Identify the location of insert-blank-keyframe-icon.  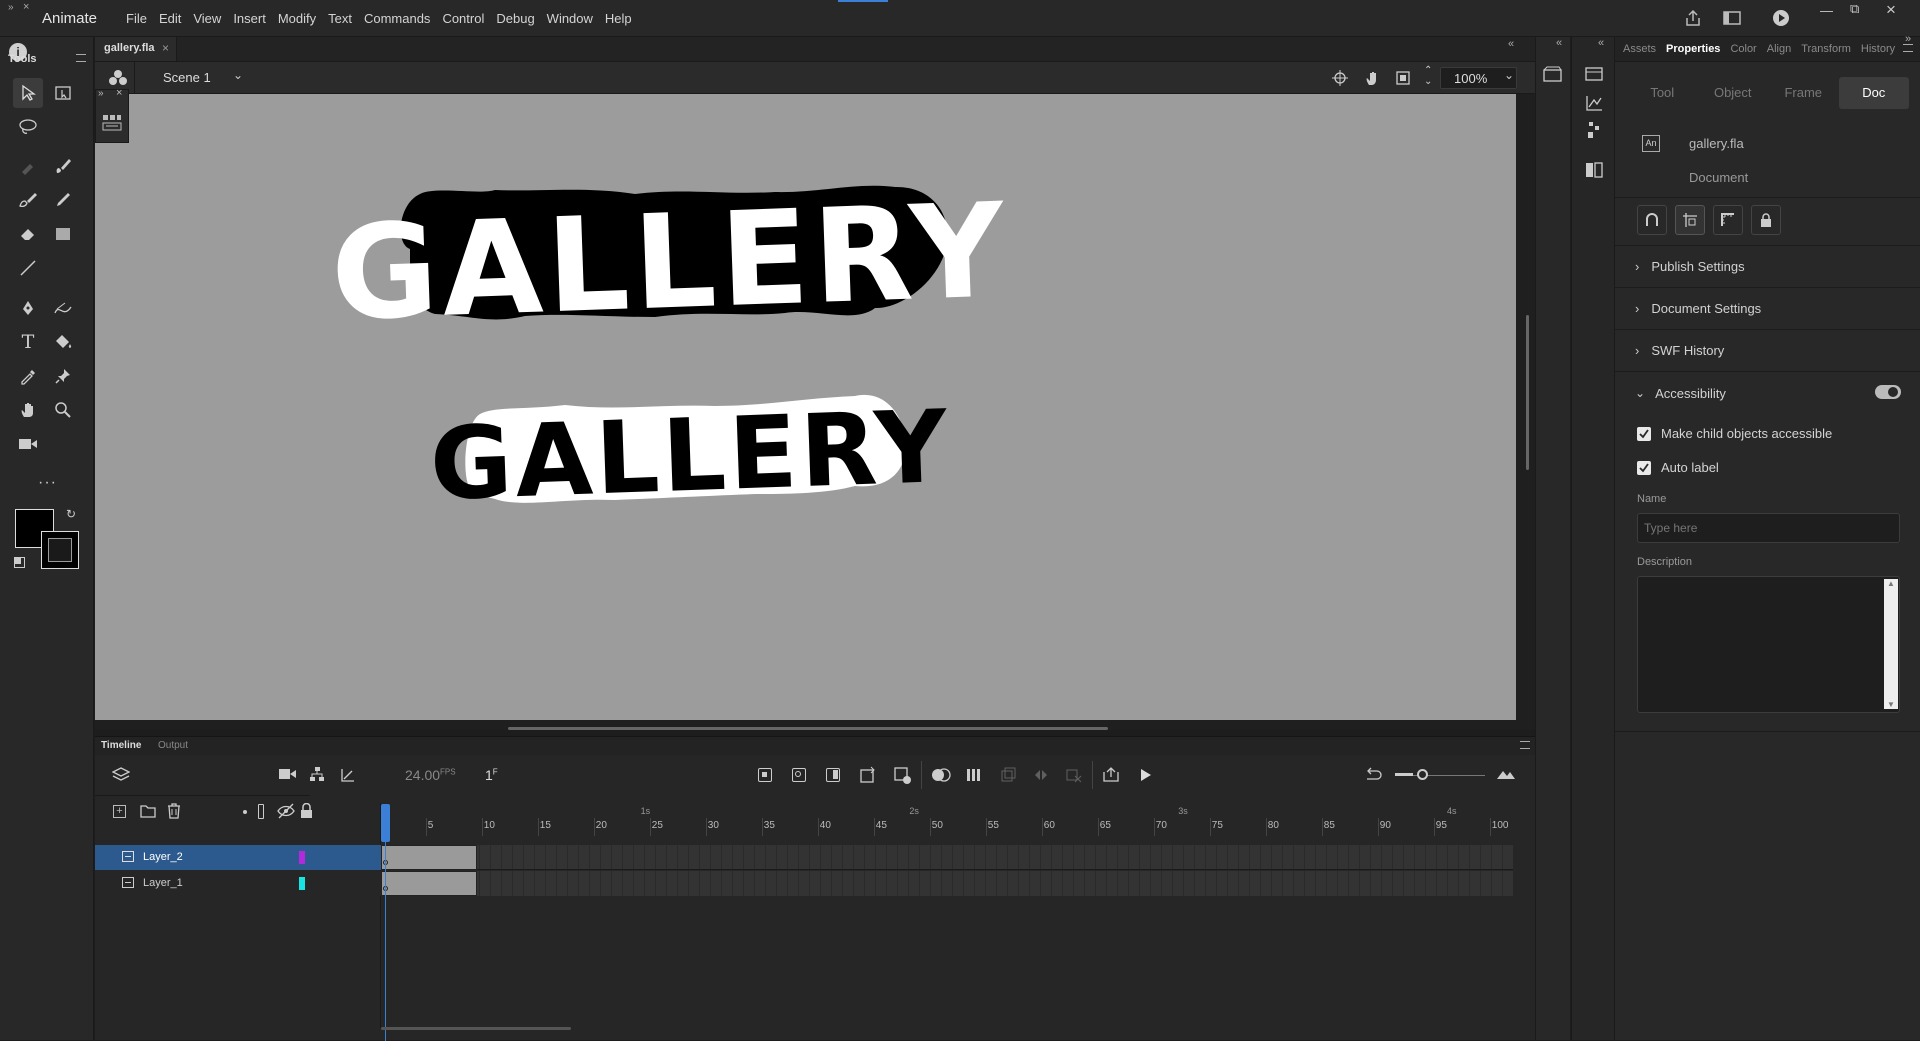
(799, 775).